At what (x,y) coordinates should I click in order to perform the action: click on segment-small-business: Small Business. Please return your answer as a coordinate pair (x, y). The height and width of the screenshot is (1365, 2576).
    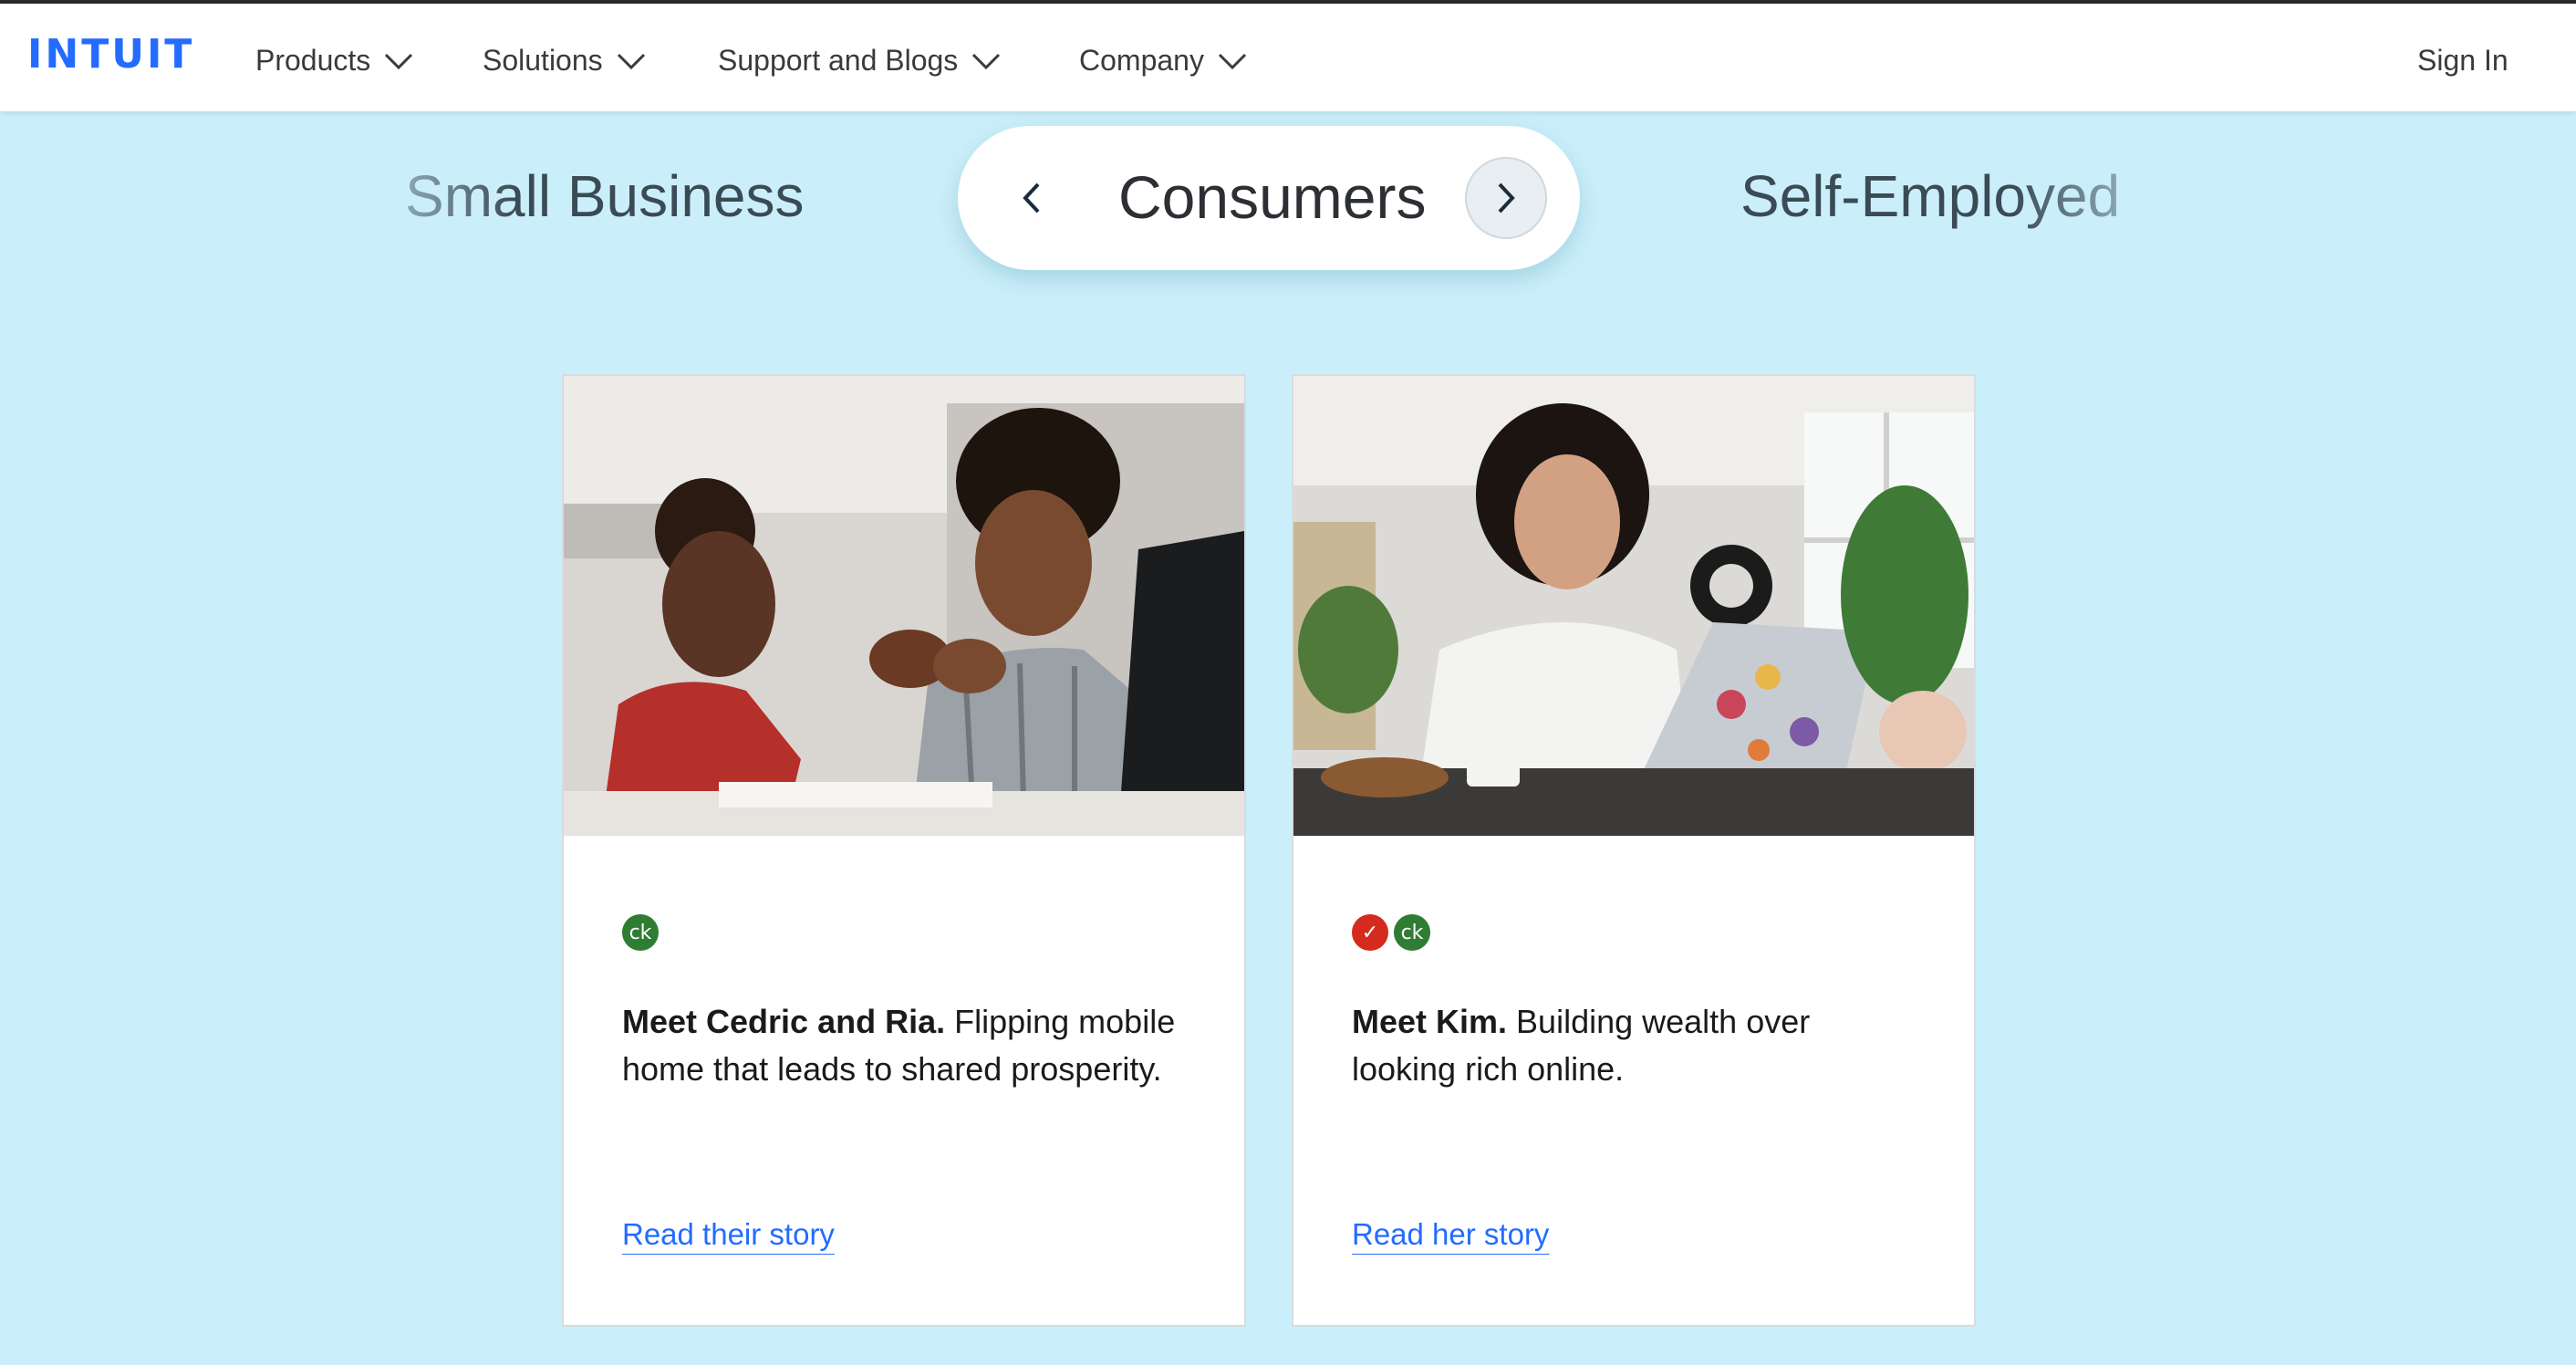
    Looking at the image, I should click on (605, 196).